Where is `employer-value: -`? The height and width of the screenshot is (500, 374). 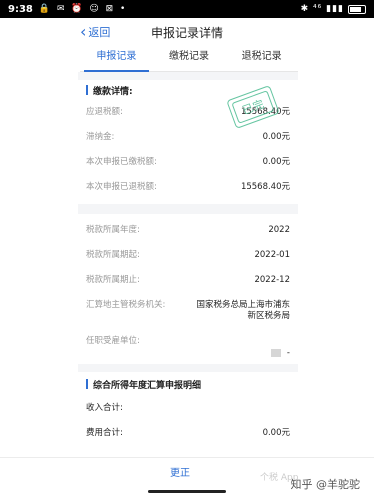
employer-value: - is located at coordinates (280, 347).